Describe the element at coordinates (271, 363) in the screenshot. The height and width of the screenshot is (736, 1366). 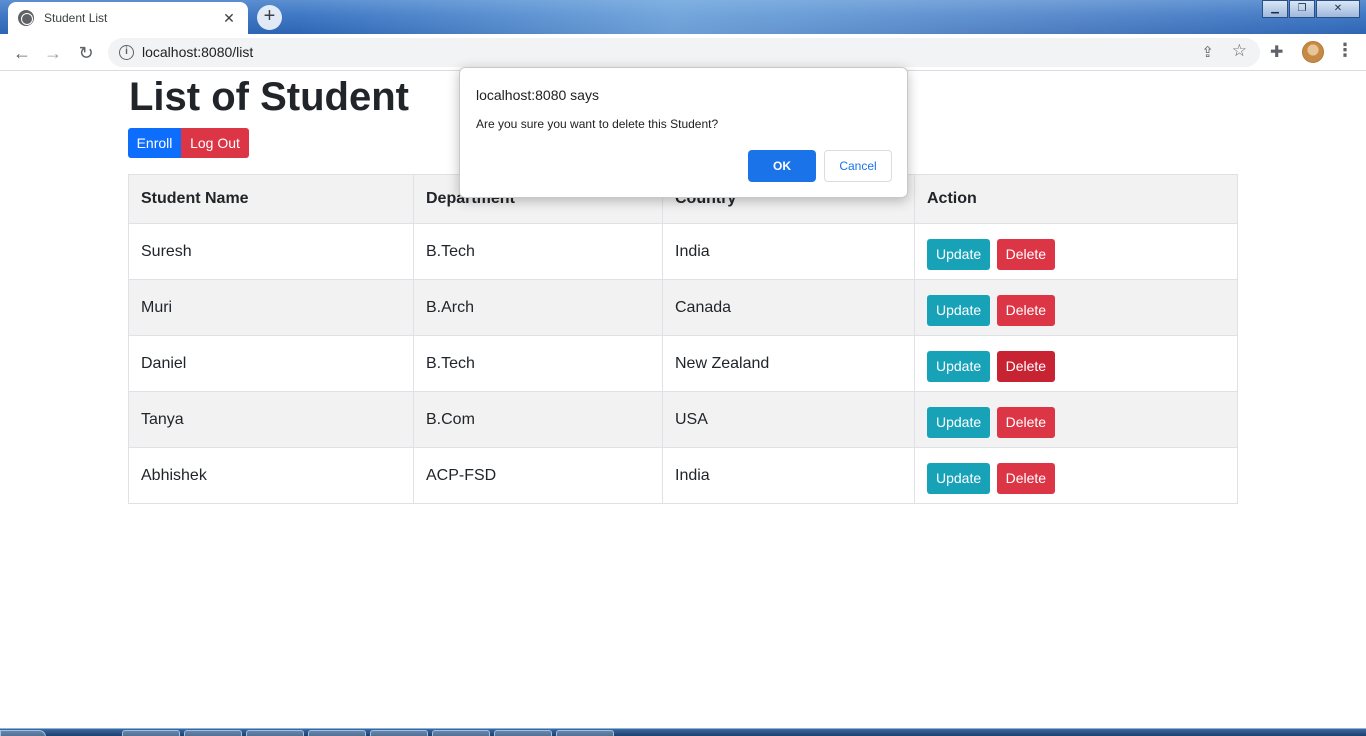
I see `cell-student-name: Daniel` at that location.